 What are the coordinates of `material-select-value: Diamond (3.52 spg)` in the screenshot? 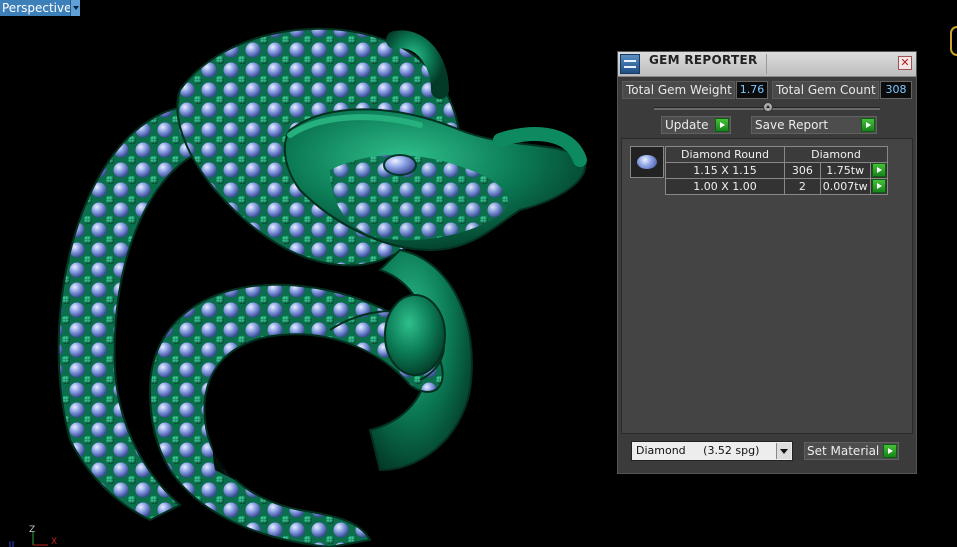 It's located at (698, 450).